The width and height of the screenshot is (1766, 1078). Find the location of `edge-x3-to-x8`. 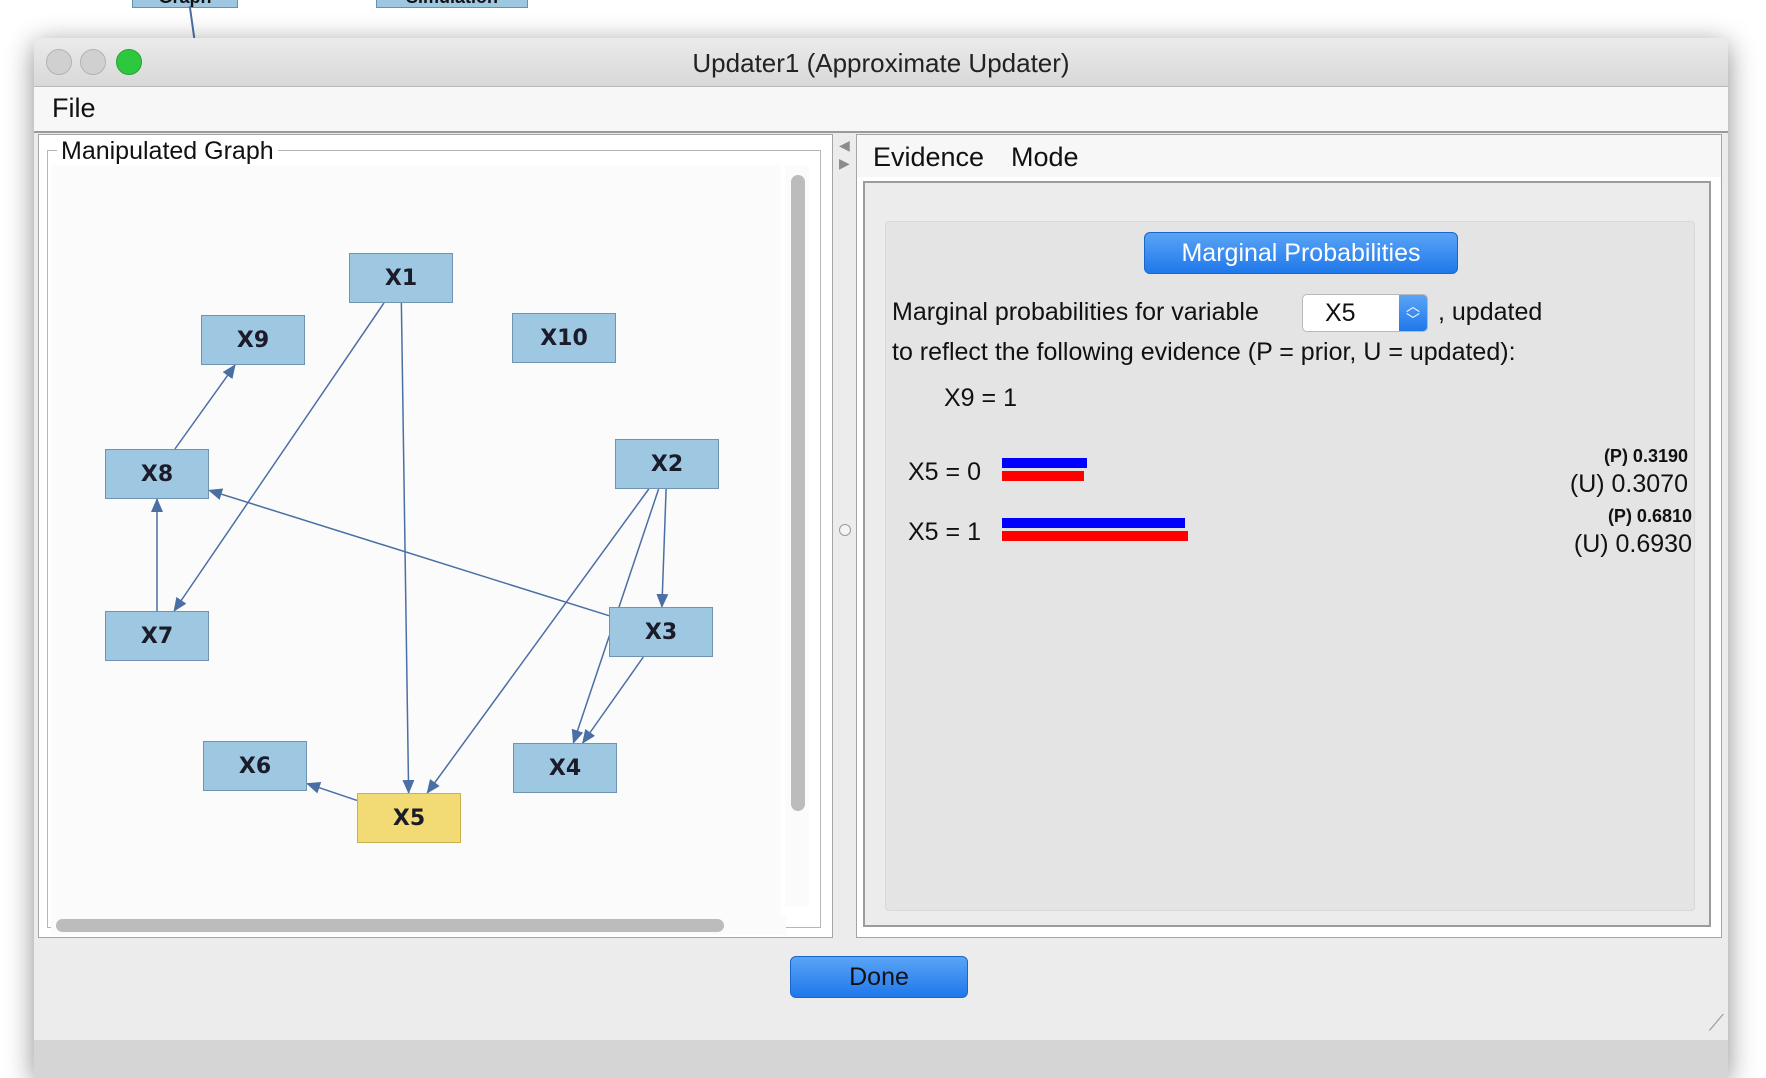

edge-x3-to-x8 is located at coordinates (409, 552).